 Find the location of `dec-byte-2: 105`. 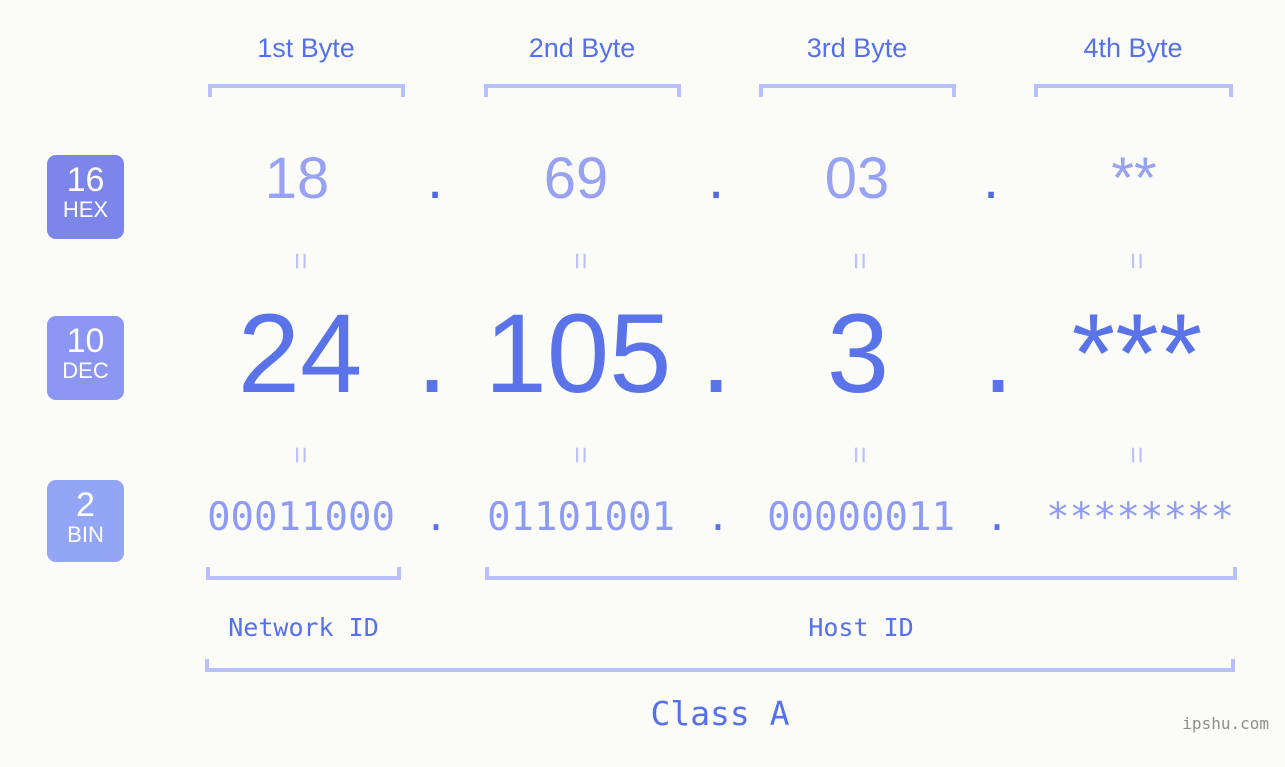

dec-byte-2: 105 is located at coordinates (578, 353).